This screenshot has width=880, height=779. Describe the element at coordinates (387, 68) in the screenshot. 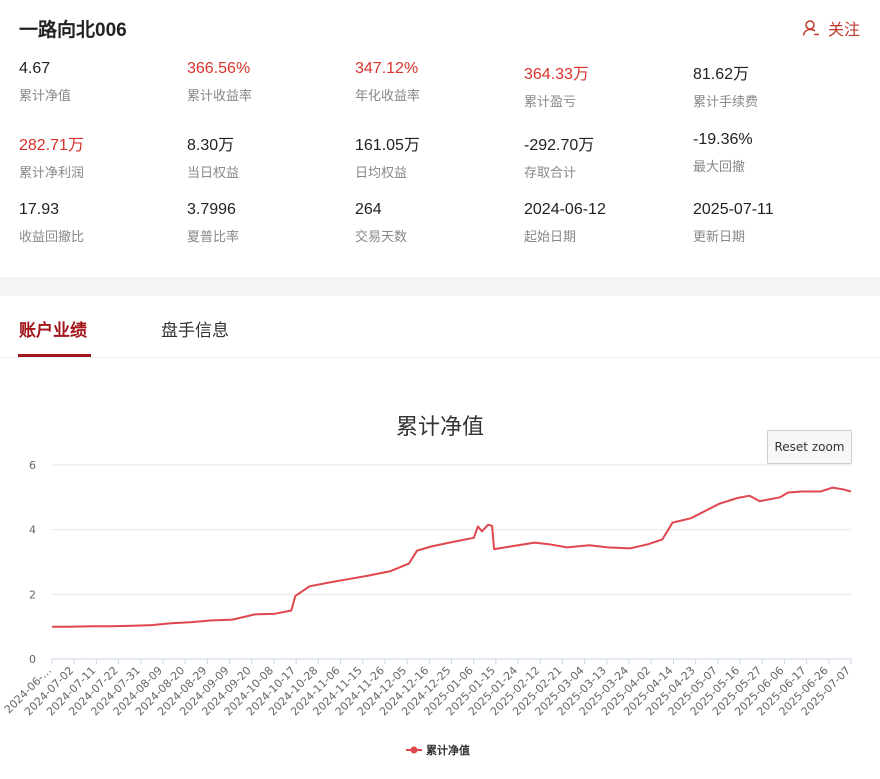

I see `stat-value: 347.12%` at that location.